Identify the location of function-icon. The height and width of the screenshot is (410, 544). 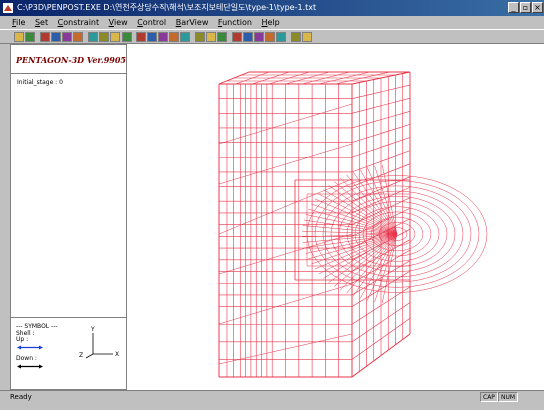
(115, 37).